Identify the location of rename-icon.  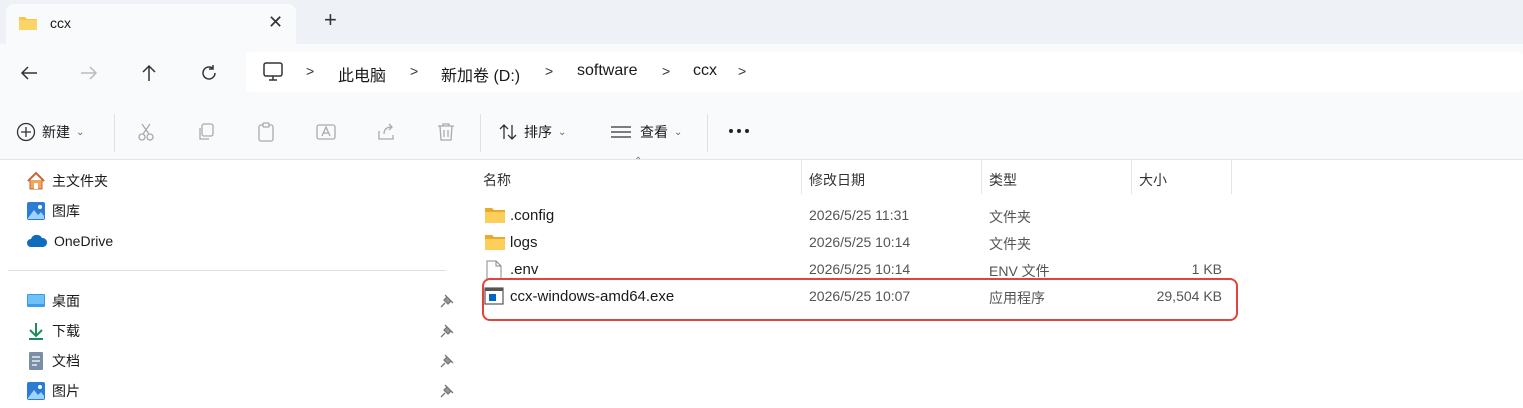
(326, 132).